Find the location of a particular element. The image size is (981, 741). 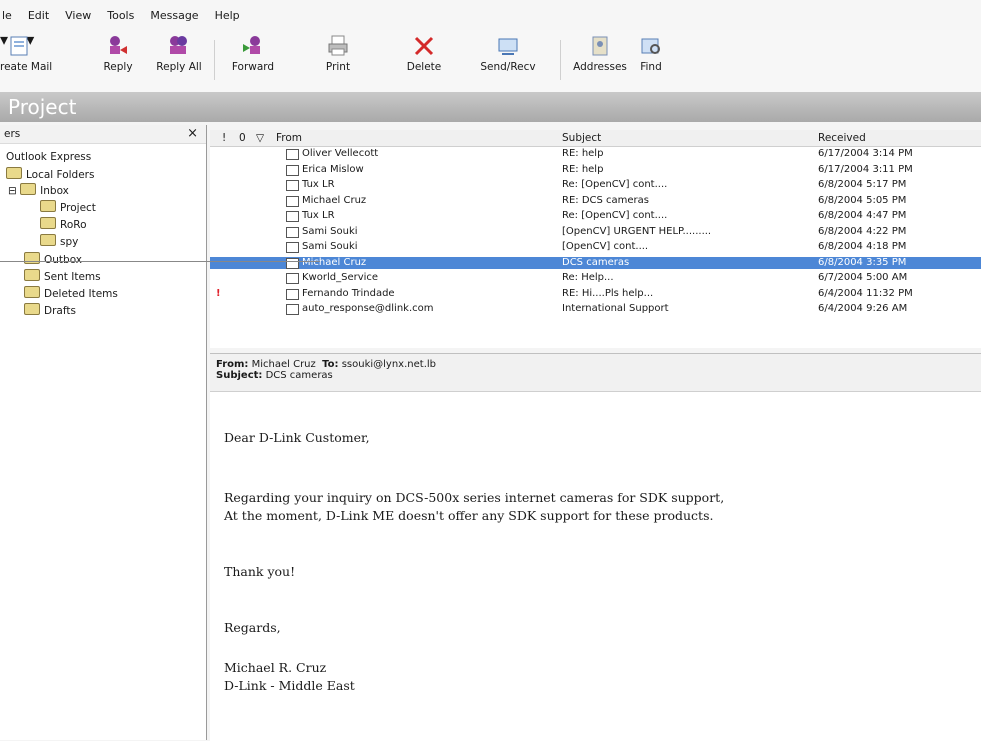

cell-from: Fernando Trindade is located at coordinates (348, 293).